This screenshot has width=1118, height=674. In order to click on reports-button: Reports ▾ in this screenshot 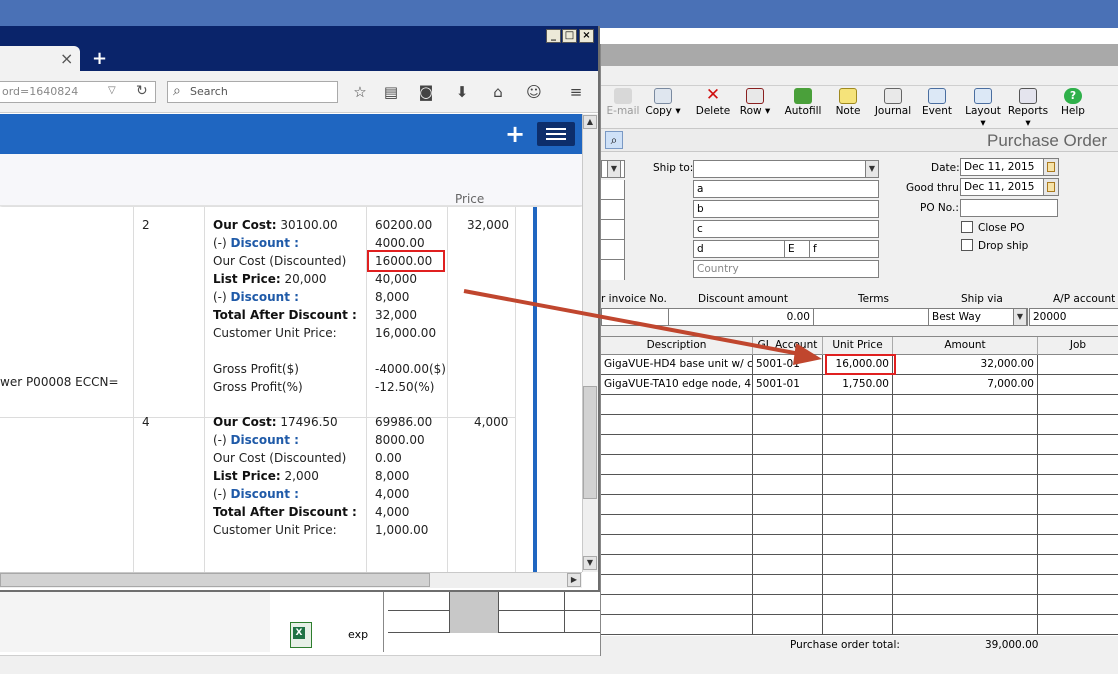, I will do `click(1028, 108)`.